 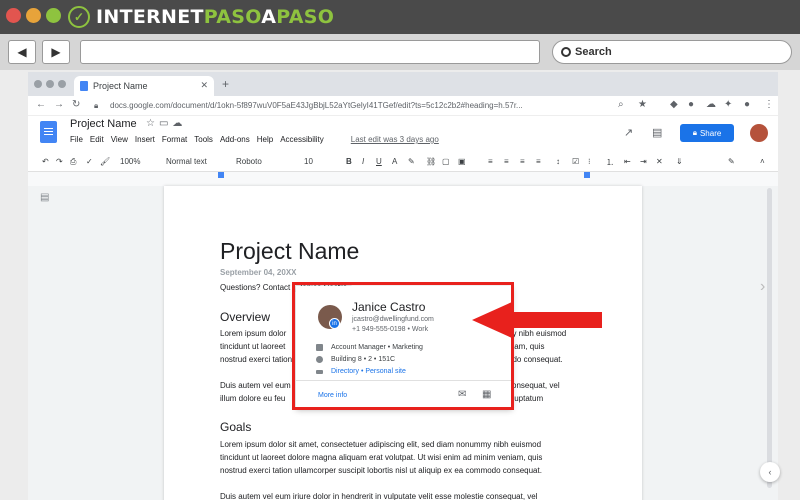 I want to click on italic-icon: I, so click(x=363, y=161).